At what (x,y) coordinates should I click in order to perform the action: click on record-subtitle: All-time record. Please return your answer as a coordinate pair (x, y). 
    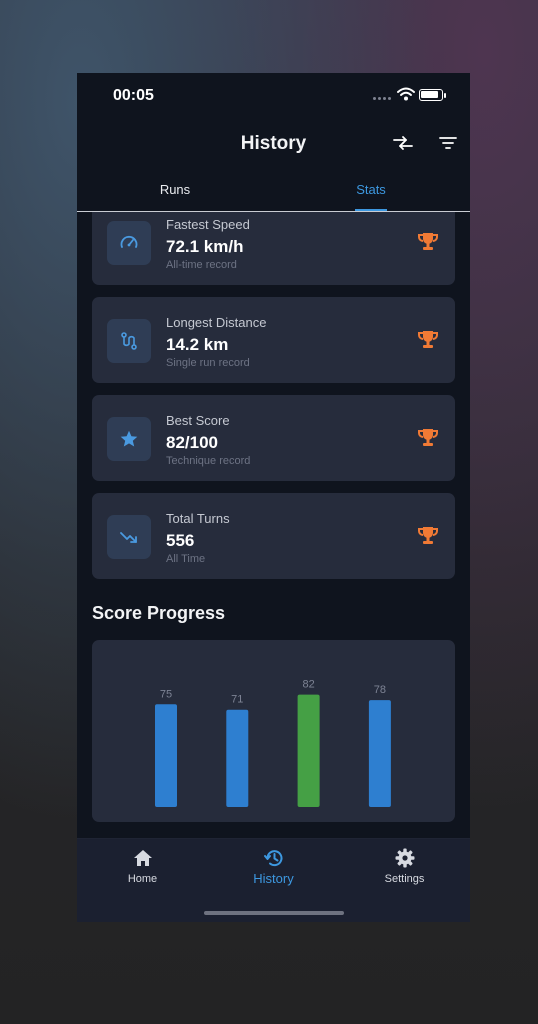
    Looking at the image, I should click on (201, 265).